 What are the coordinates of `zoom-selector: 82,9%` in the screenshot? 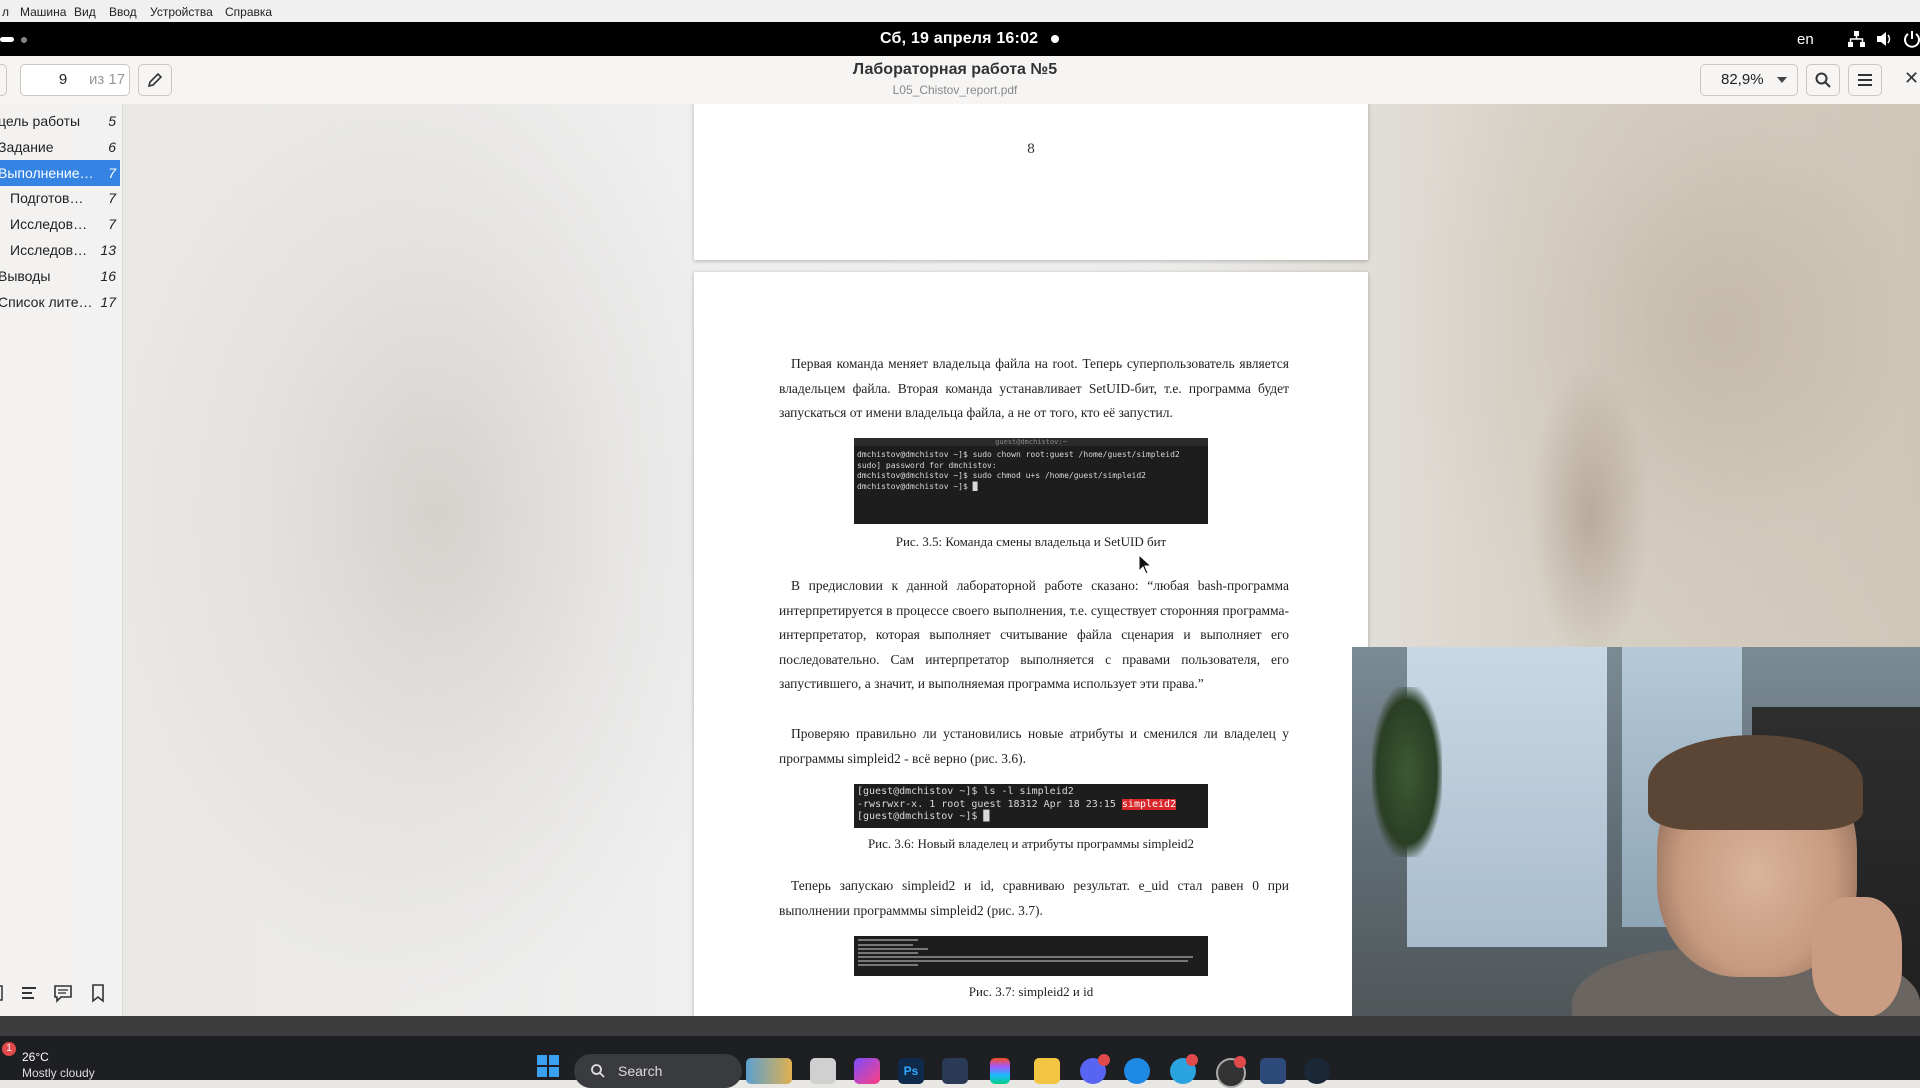 It's located at (1749, 80).